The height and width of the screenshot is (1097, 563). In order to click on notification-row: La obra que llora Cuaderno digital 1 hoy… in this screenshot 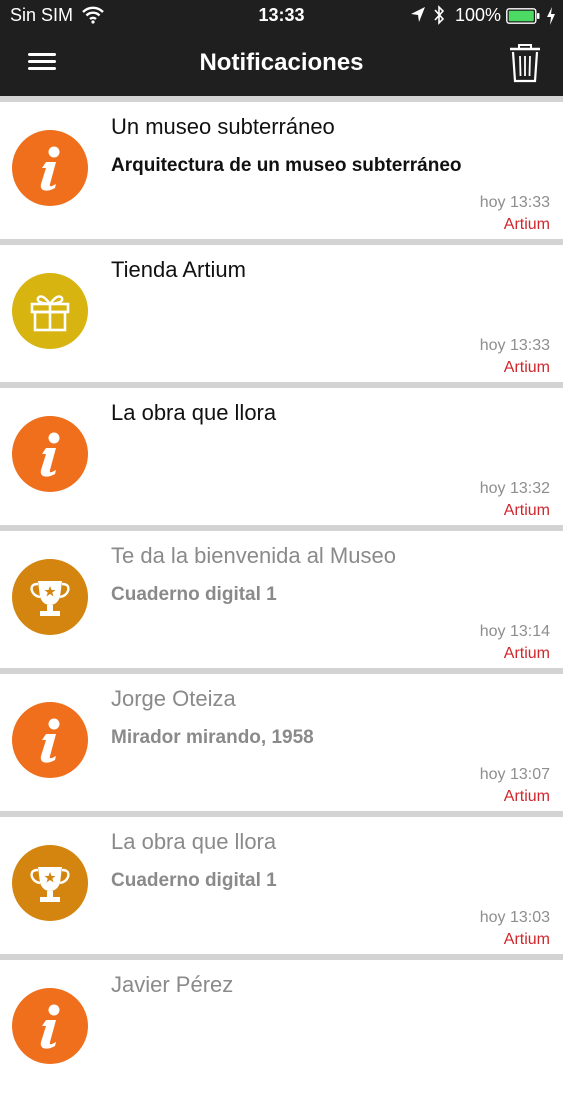, I will do `click(281, 882)`.